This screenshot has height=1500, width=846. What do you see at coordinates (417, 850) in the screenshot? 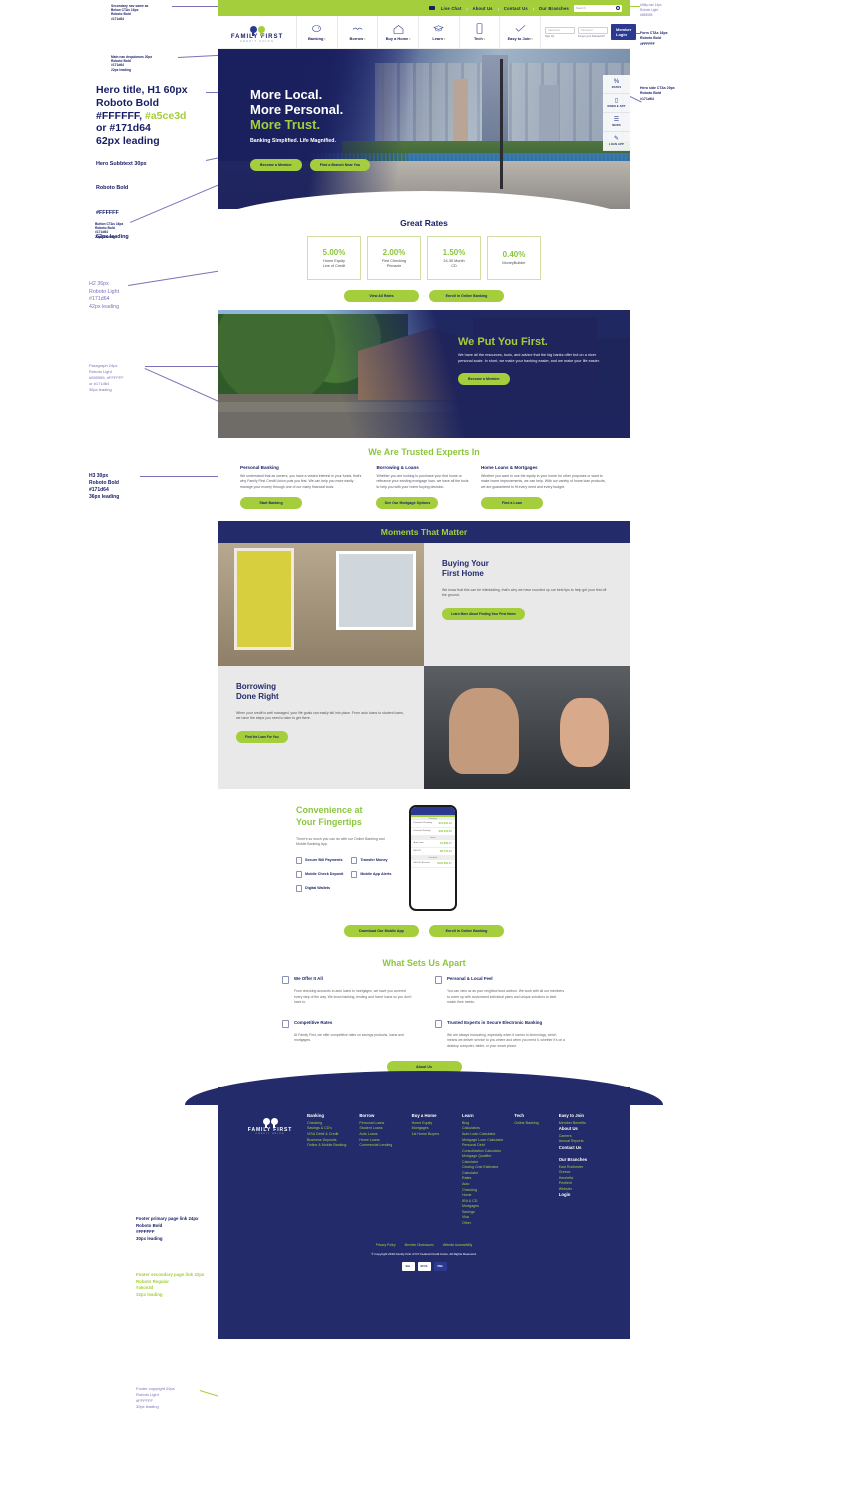
I see `account-name: HELOC` at bounding box center [417, 850].